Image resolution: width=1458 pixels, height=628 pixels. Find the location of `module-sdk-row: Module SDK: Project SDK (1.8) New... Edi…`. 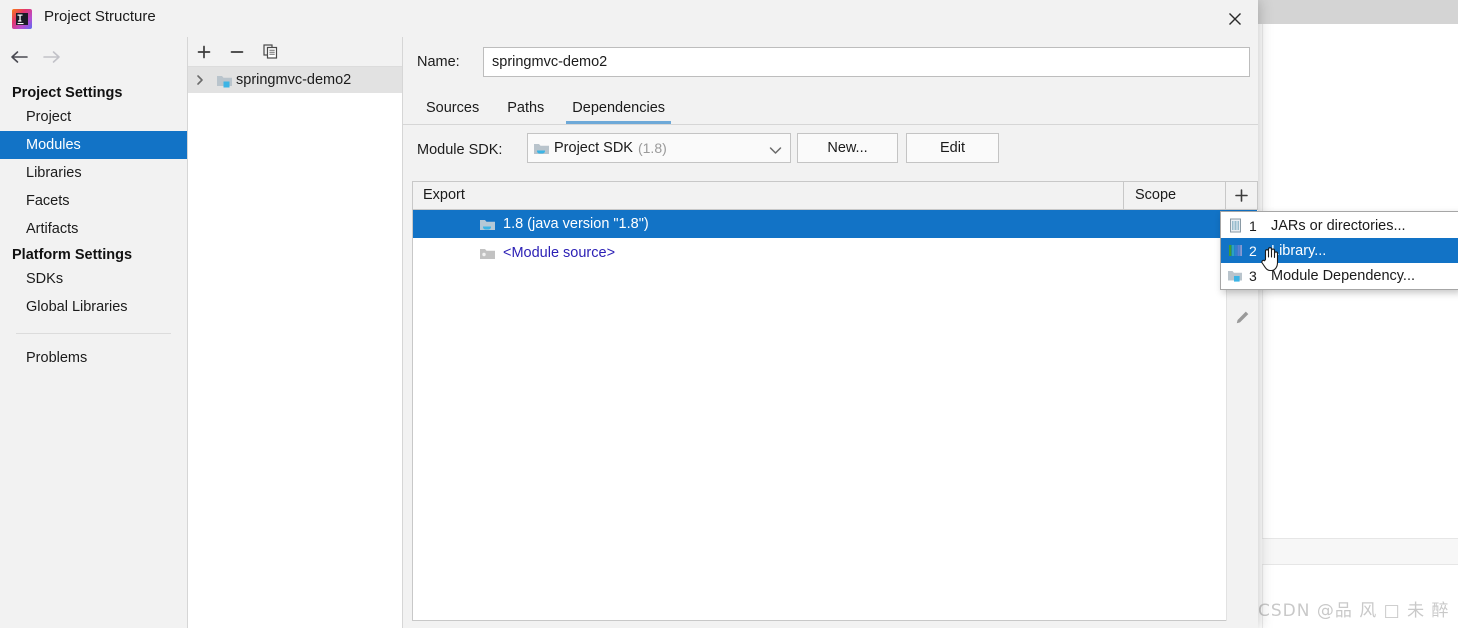

module-sdk-row: Module SDK: Project SDK (1.8) New... Edi… is located at coordinates (835, 151).